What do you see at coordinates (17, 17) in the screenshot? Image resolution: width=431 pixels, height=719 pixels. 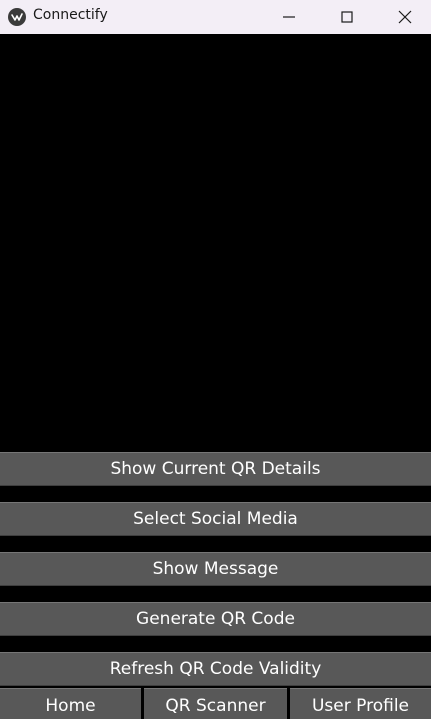 I see `app-logo-icon` at bounding box center [17, 17].